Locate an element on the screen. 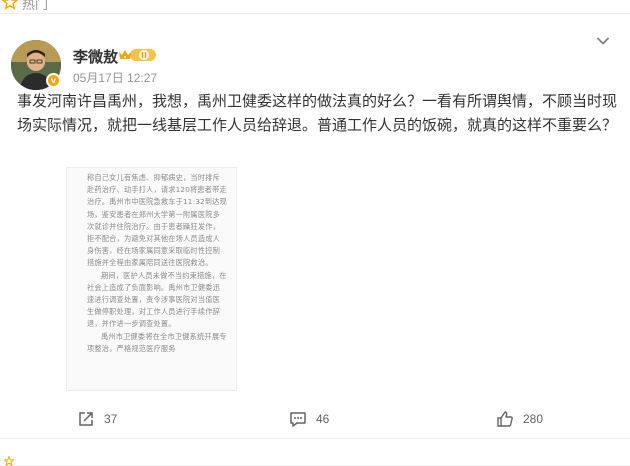  hot-tag-label: 热门 is located at coordinates (35, 6).